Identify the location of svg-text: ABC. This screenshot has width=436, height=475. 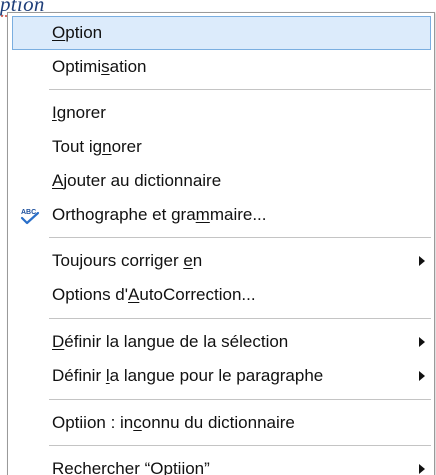
(28, 212).